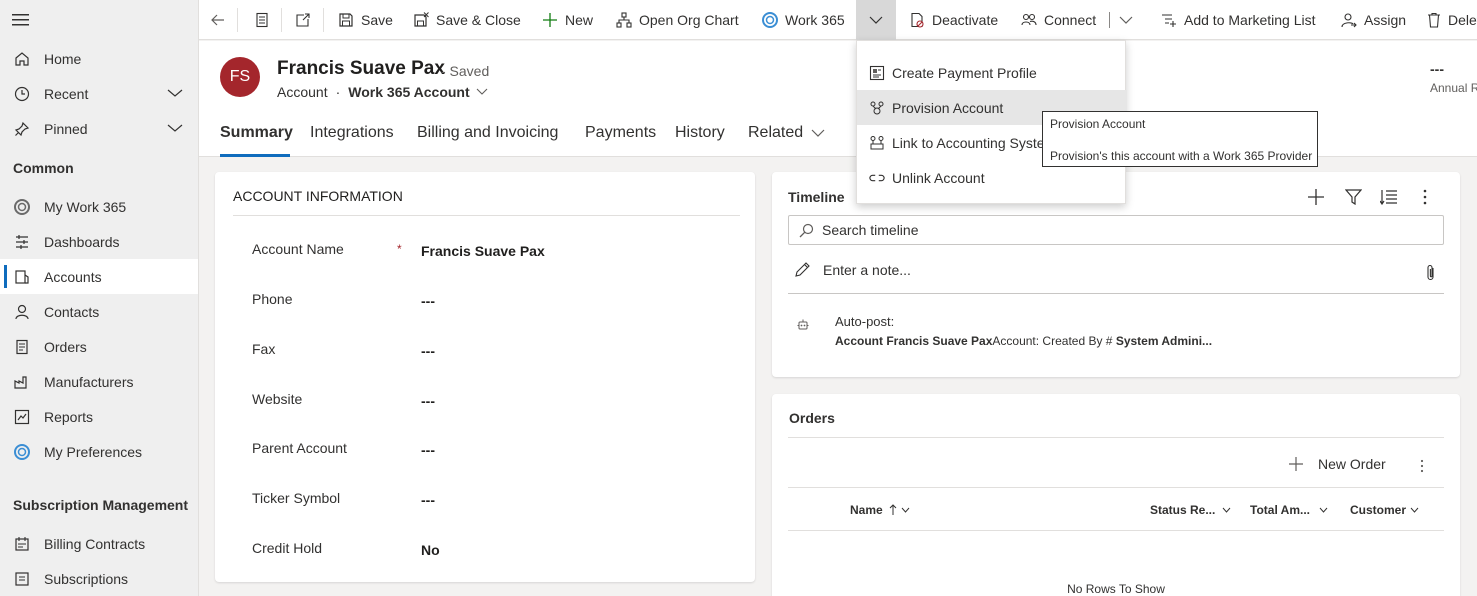 The image size is (1477, 596). What do you see at coordinates (428, 500) in the screenshot?
I see `field-value-ticker-symbol: ---` at bounding box center [428, 500].